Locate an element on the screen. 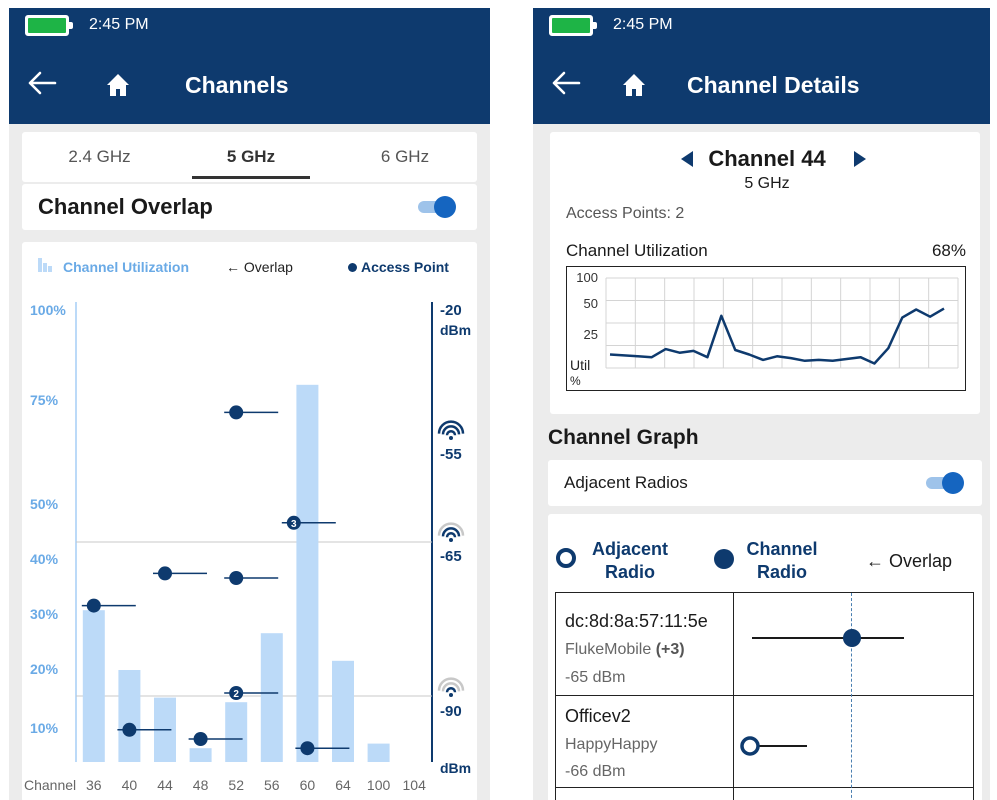  radio-vendor: FlukeMobile (+3) is located at coordinates (625, 649).